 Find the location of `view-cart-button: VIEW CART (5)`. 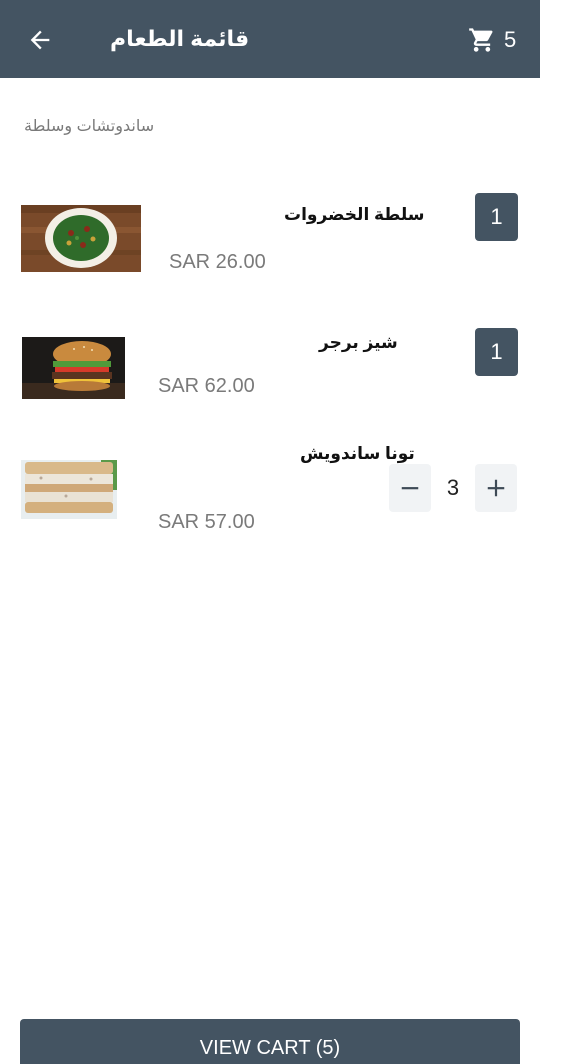

view-cart-button: VIEW CART (5) is located at coordinates (270, 1041).